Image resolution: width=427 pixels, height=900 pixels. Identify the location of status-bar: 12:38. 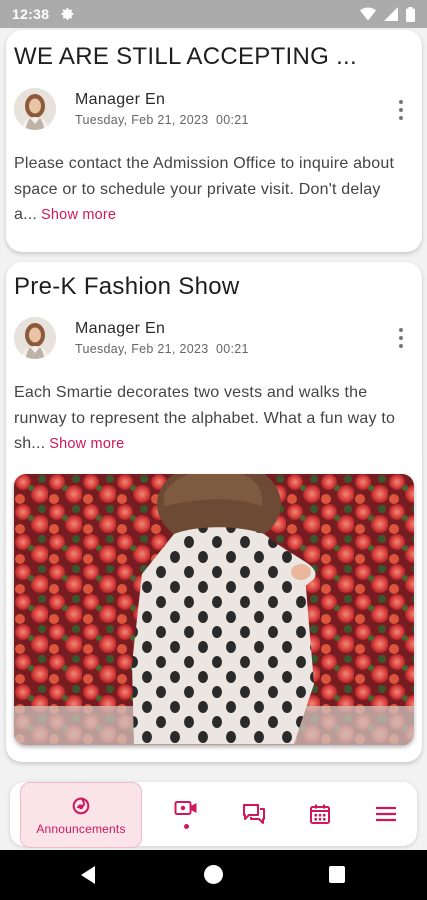
(213, 14).